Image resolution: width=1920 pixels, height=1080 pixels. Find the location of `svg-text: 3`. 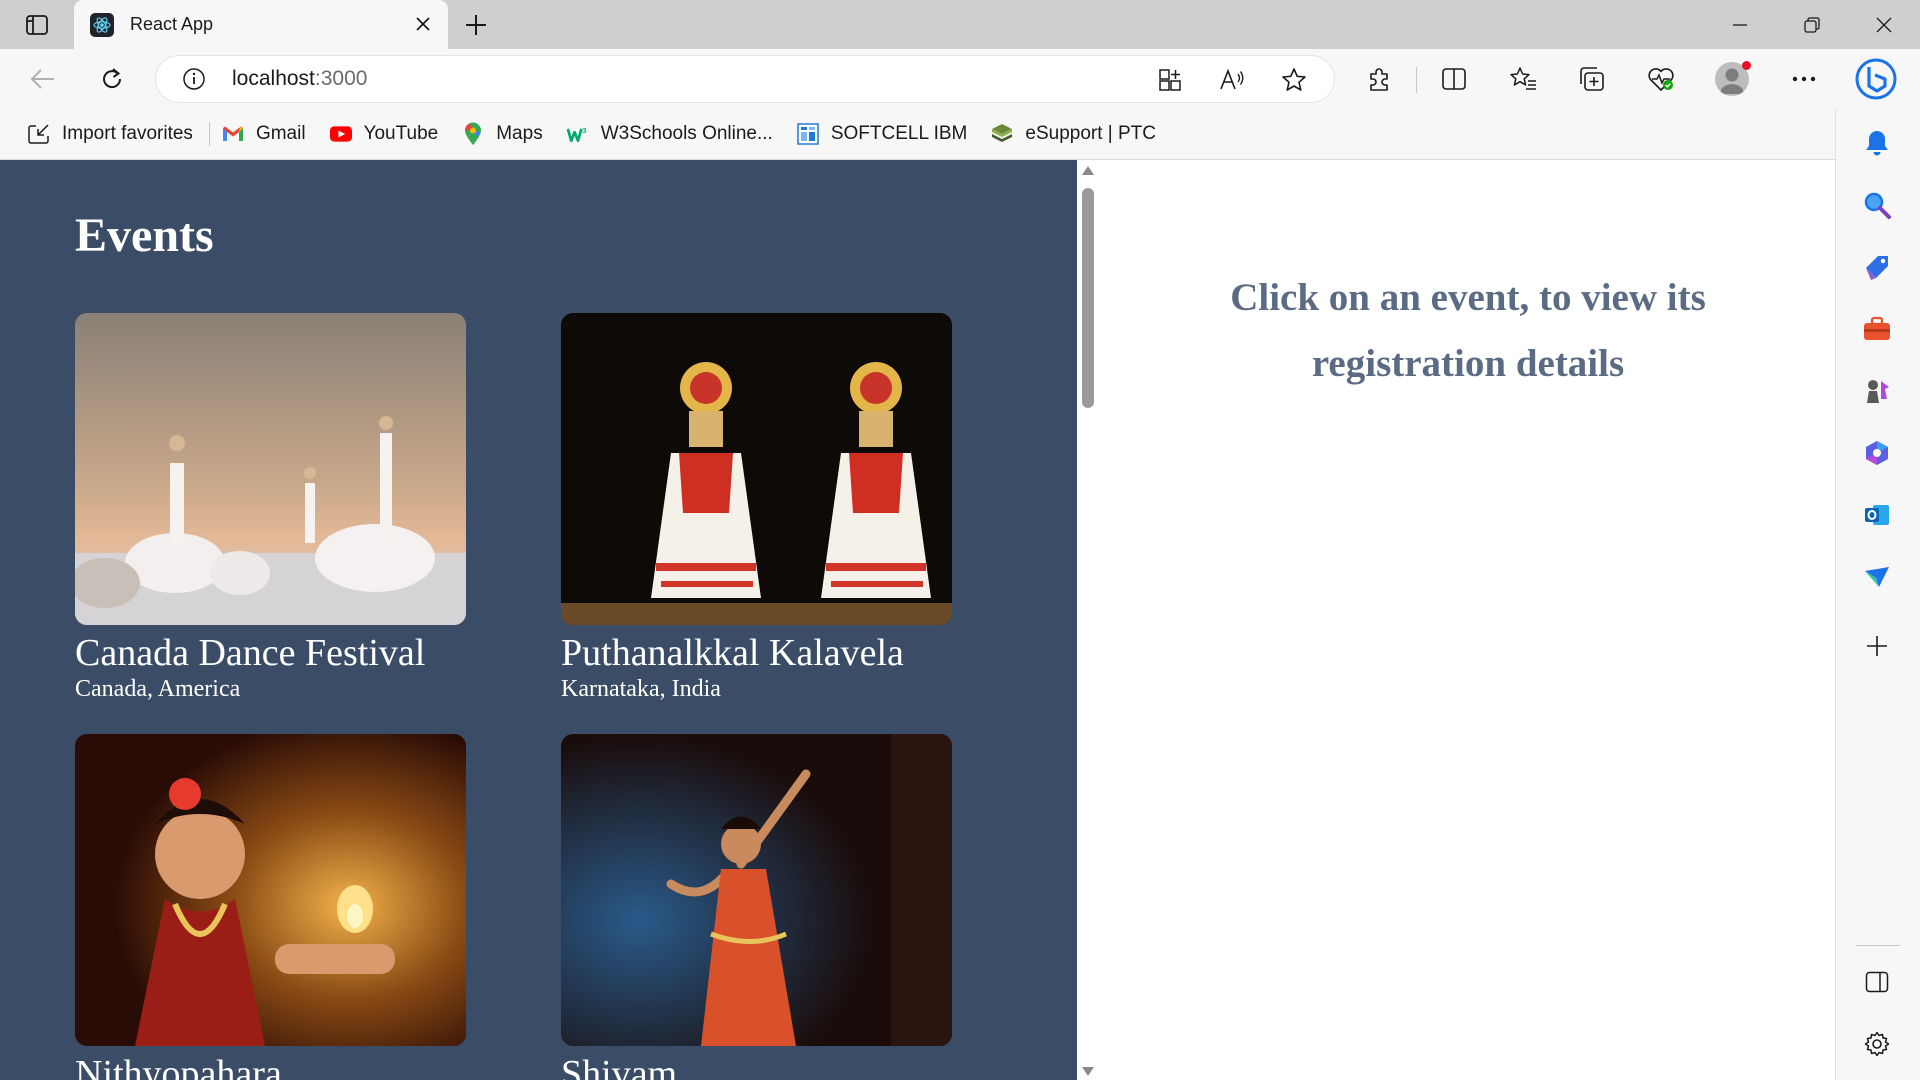

svg-text: 3 is located at coordinates (584, 130).